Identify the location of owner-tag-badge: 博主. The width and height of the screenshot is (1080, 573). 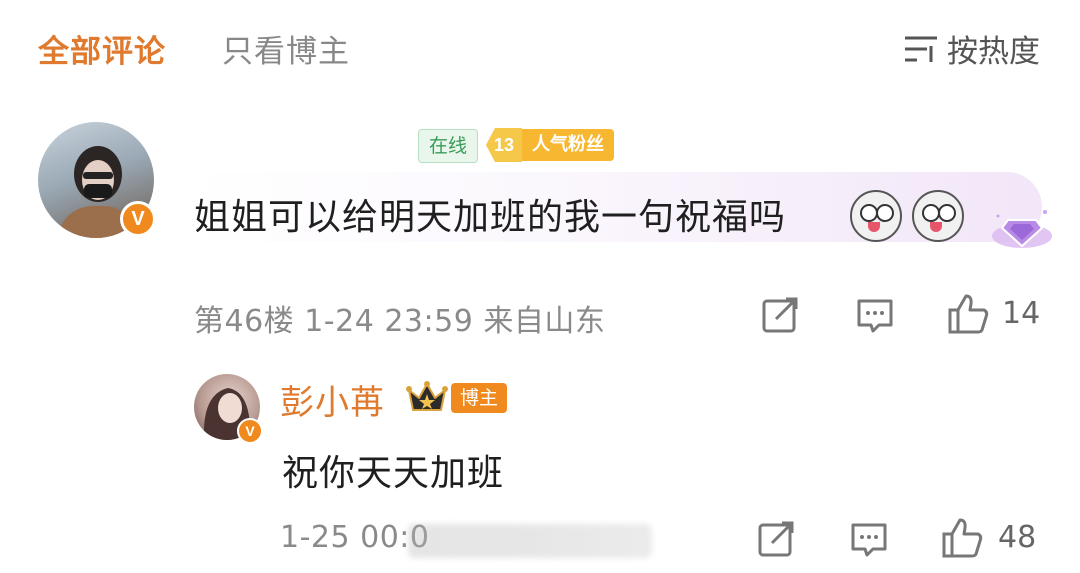
(479, 398).